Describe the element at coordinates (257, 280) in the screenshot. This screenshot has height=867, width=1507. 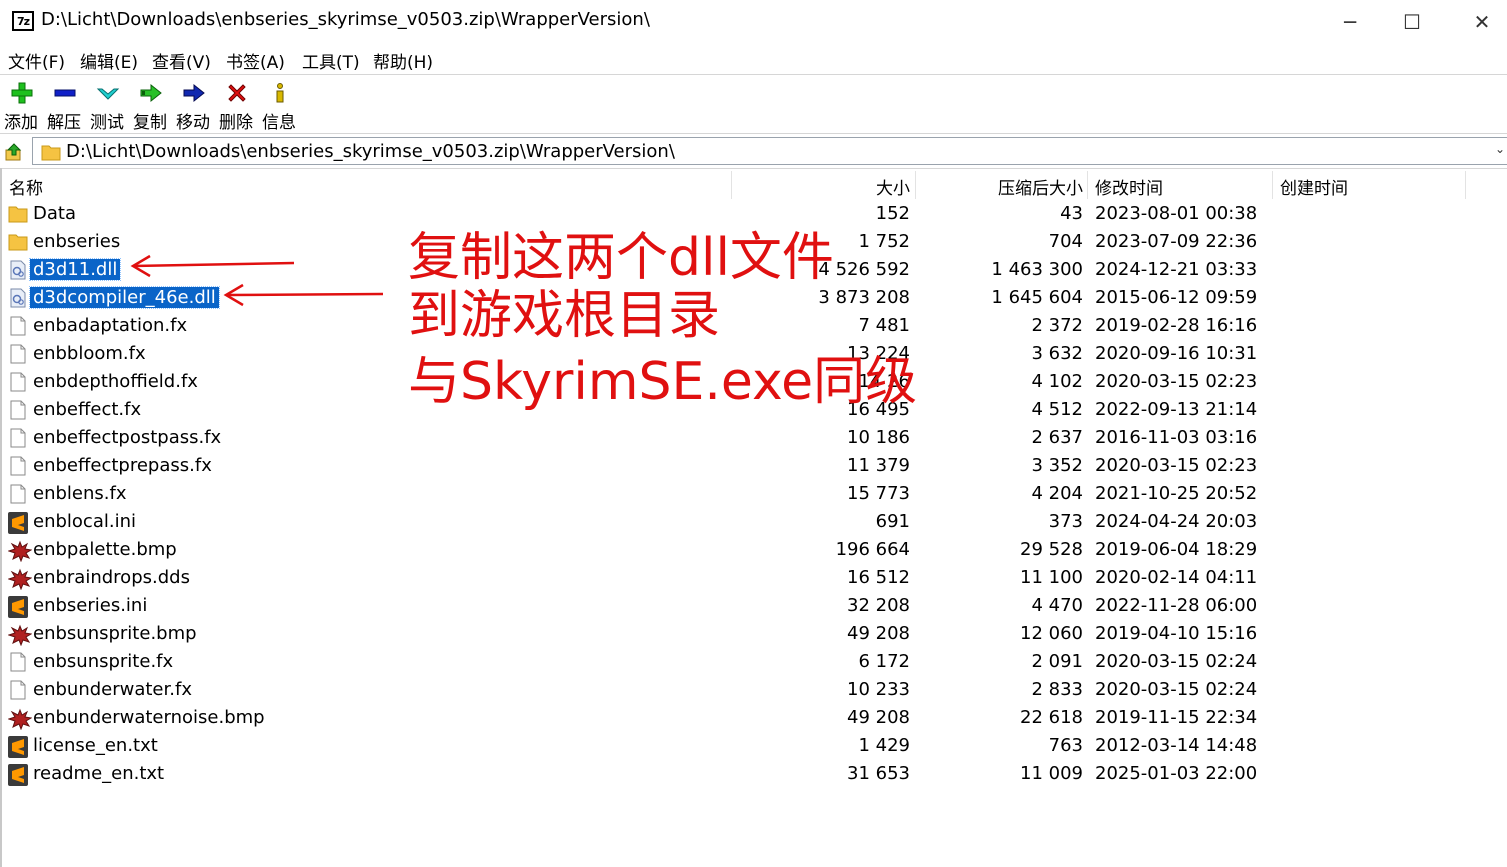
I see `annotation-arrows` at that location.